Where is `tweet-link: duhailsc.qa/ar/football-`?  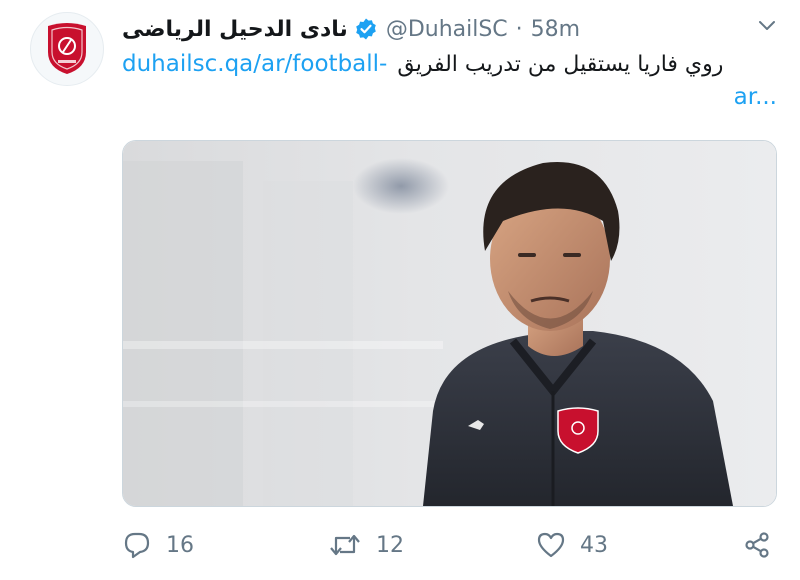
tweet-link: duhailsc.qa/ar/football- is located at coordinates (254, 64).